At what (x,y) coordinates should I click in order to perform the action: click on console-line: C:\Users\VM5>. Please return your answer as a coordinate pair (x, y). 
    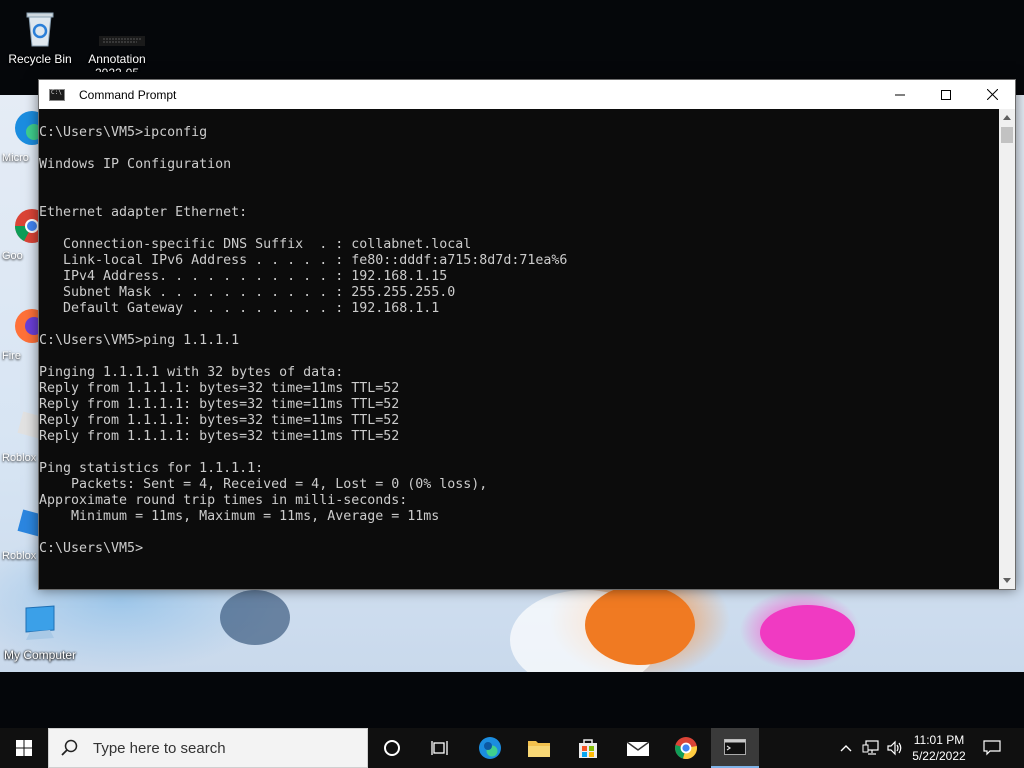
    Looking at the image, I should click on (91, 548).